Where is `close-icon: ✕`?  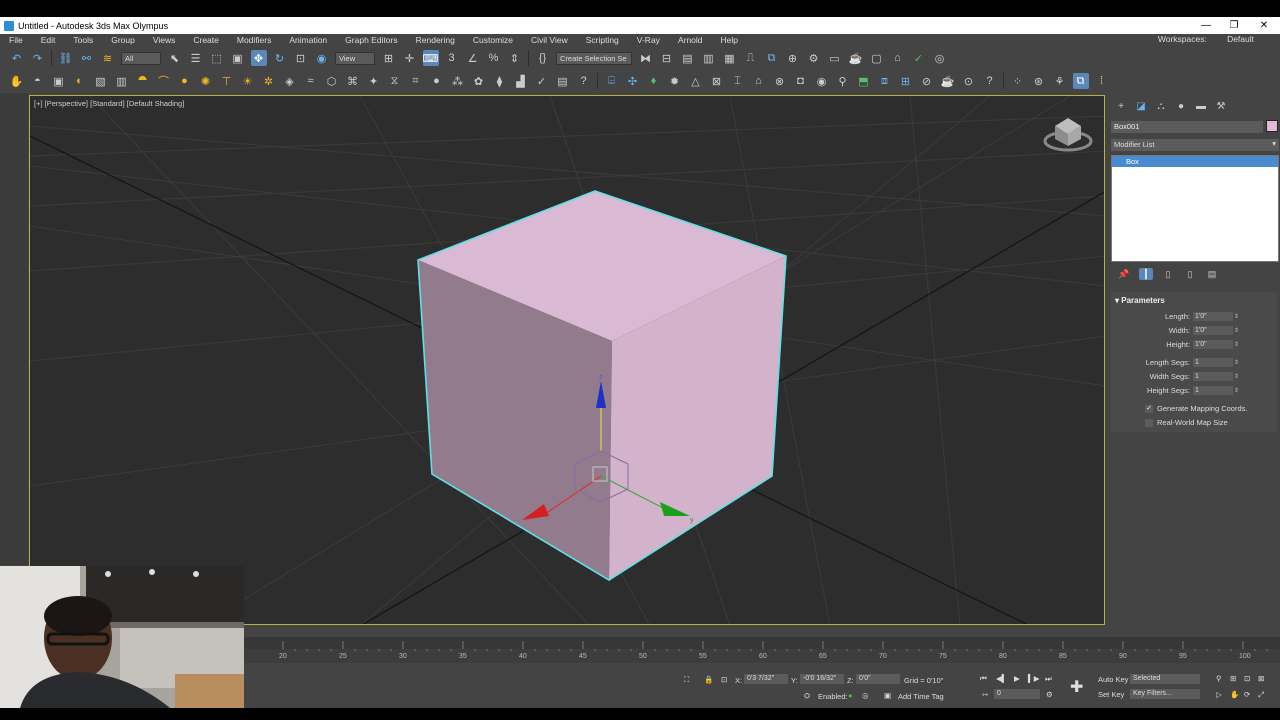
close-icon: ✕ is located at coordinates (1264, 25).